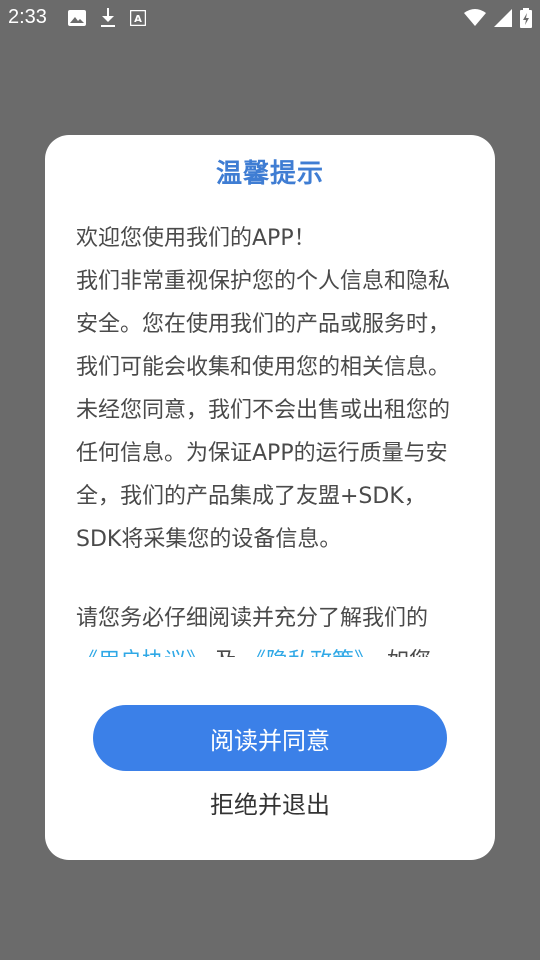 Image resolution: width=540 pixels, height=960 pixels. I want to click on trailing-text: ，如您, so click(398, 653).